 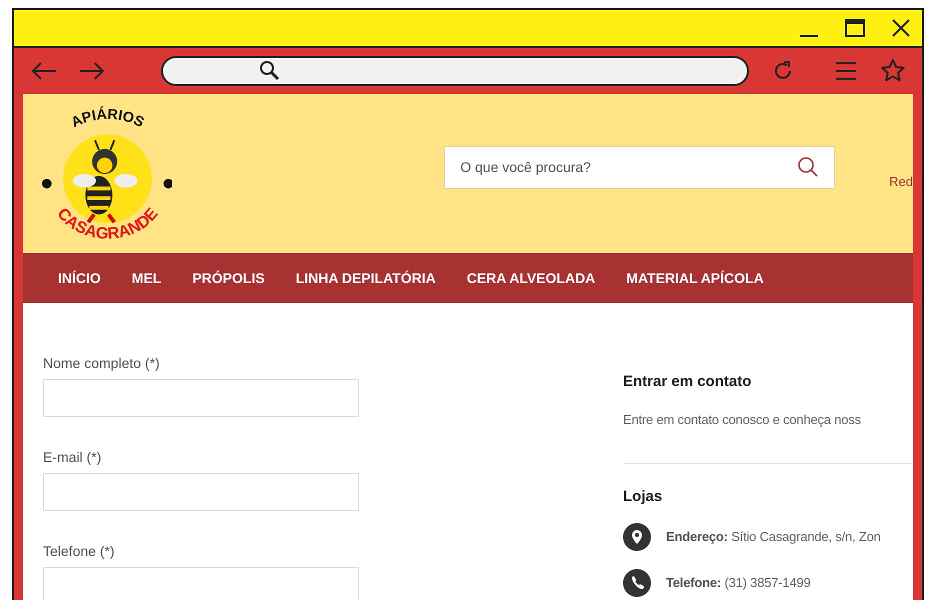 What do you see at coordinates (643, 497) in the screenshot?
I see `stores-heading: Lojas` at bounding box center [643, 497].